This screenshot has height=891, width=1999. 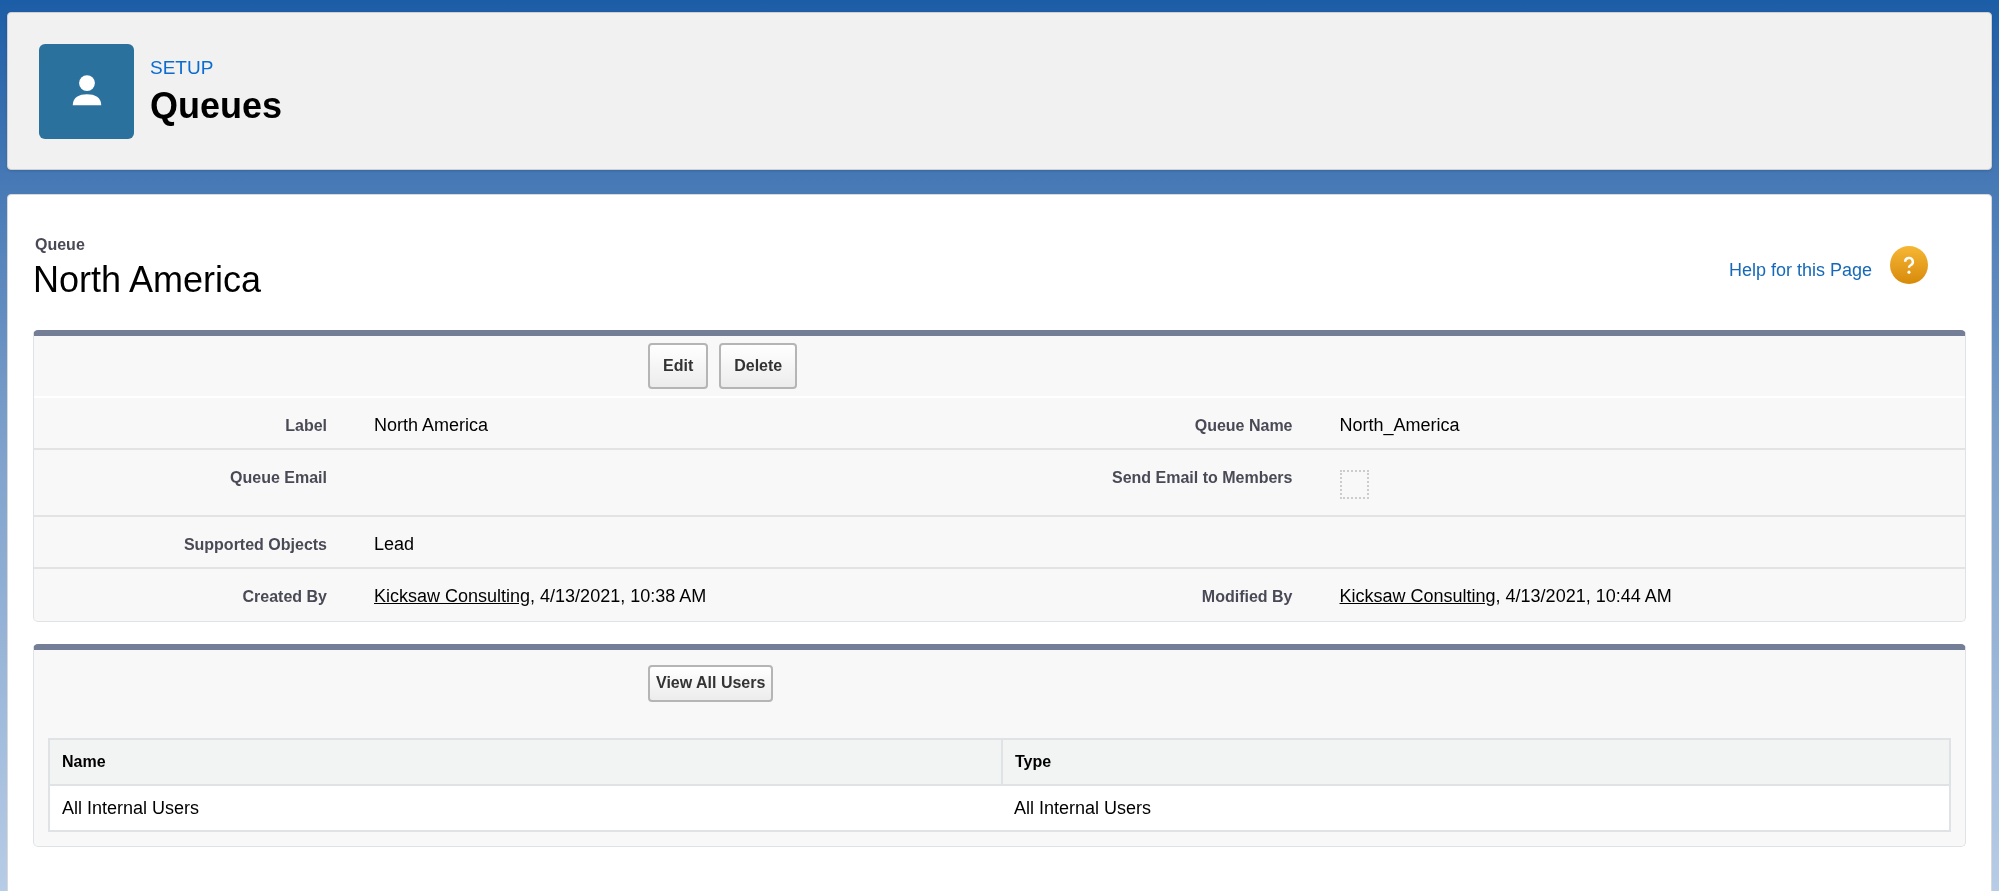 I want to click on field-value: North_America, so click(x=1399, y=425).